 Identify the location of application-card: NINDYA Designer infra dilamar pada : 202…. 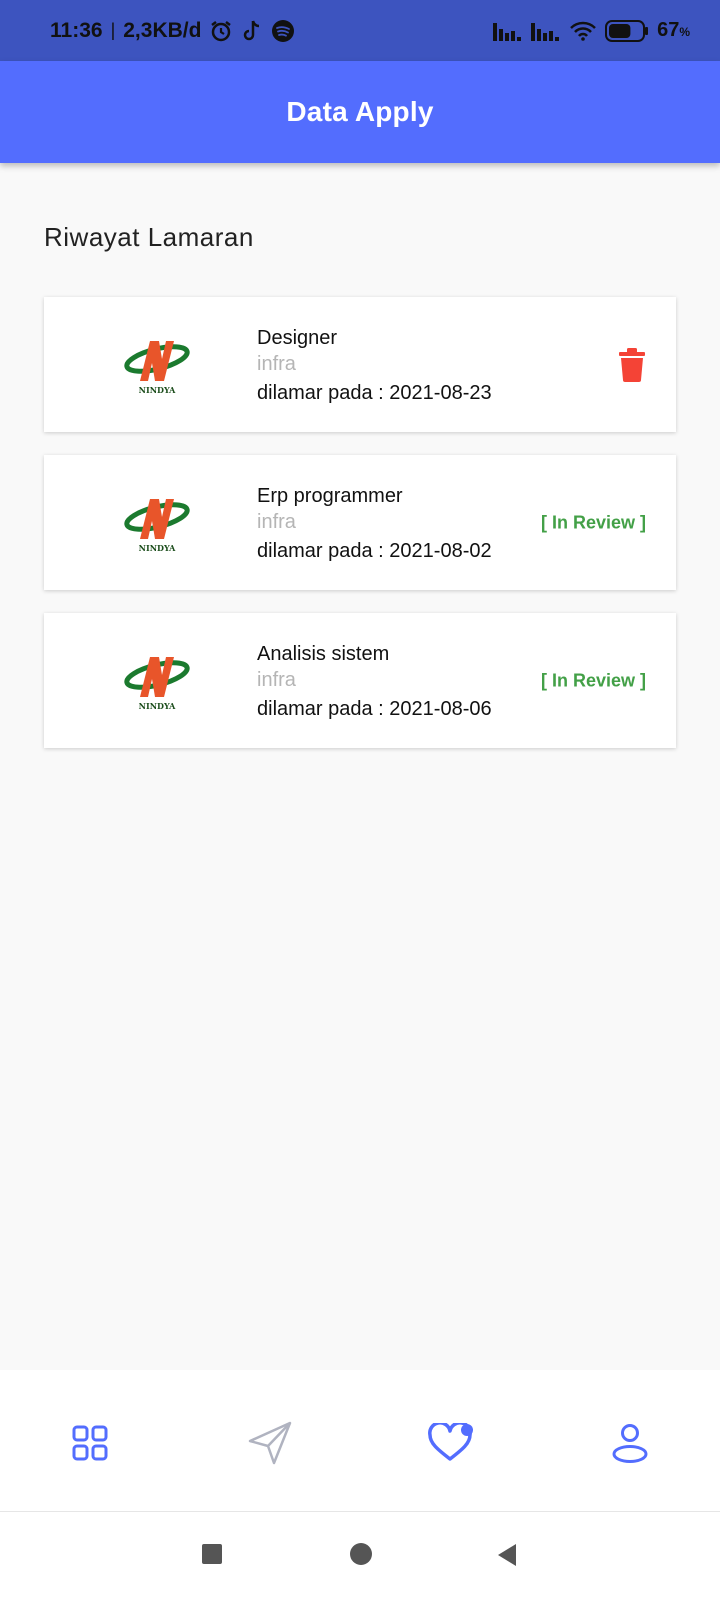
(360, 364).